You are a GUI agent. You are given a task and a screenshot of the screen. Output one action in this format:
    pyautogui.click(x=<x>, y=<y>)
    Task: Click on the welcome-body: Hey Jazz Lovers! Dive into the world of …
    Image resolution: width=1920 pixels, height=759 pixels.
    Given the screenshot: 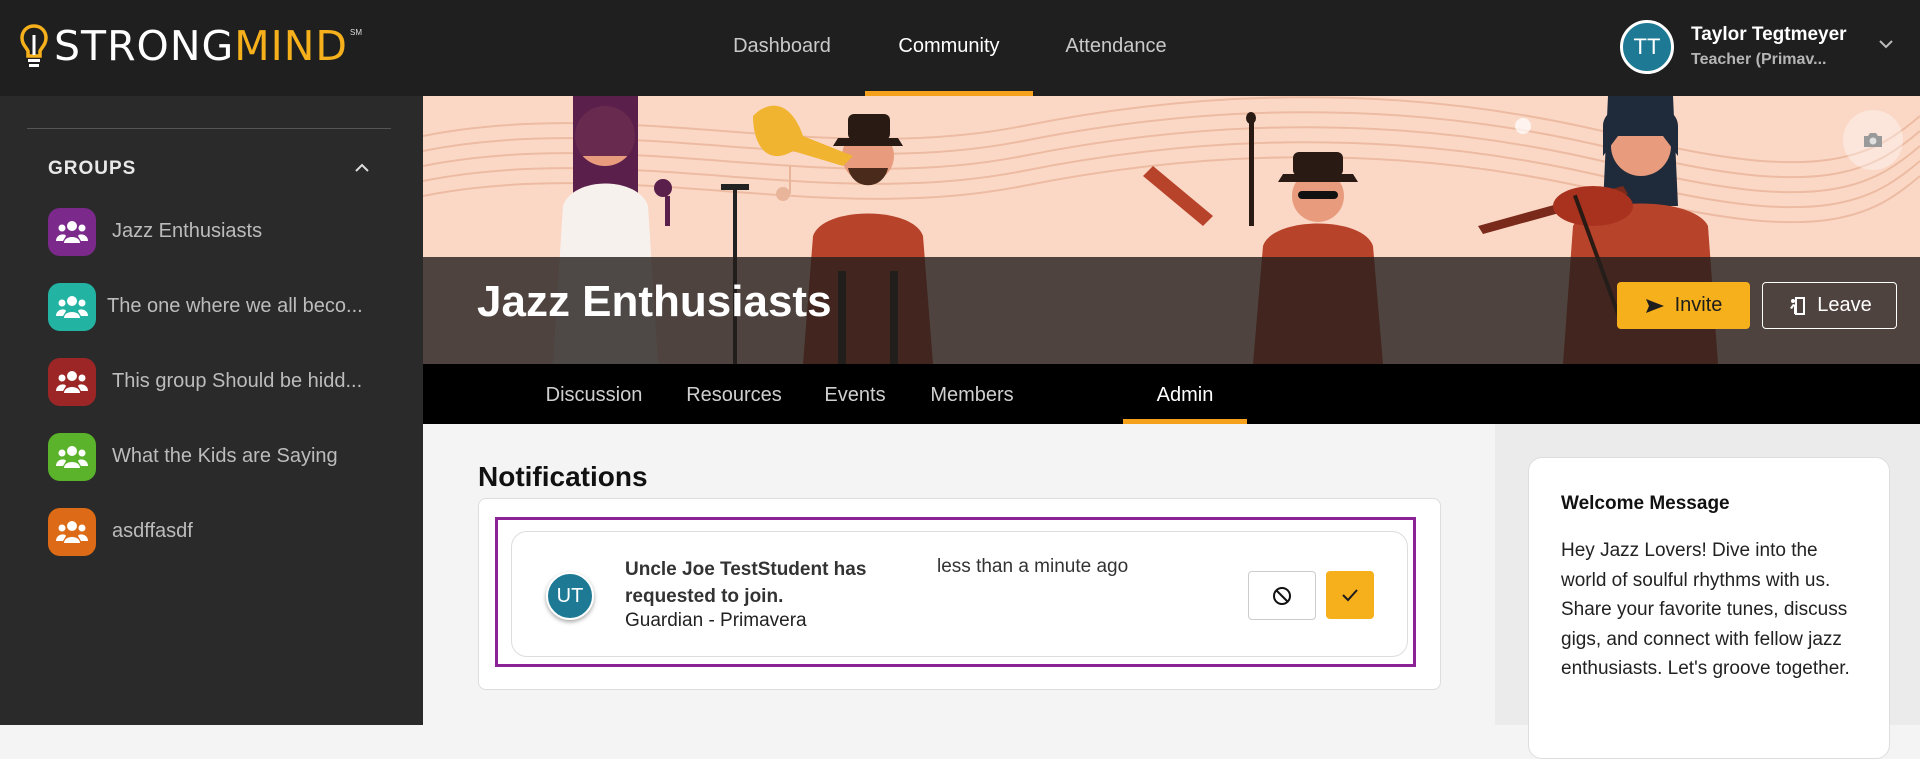 What is the action you would take?
    pyautogui.click(x=1705, y=609)
    